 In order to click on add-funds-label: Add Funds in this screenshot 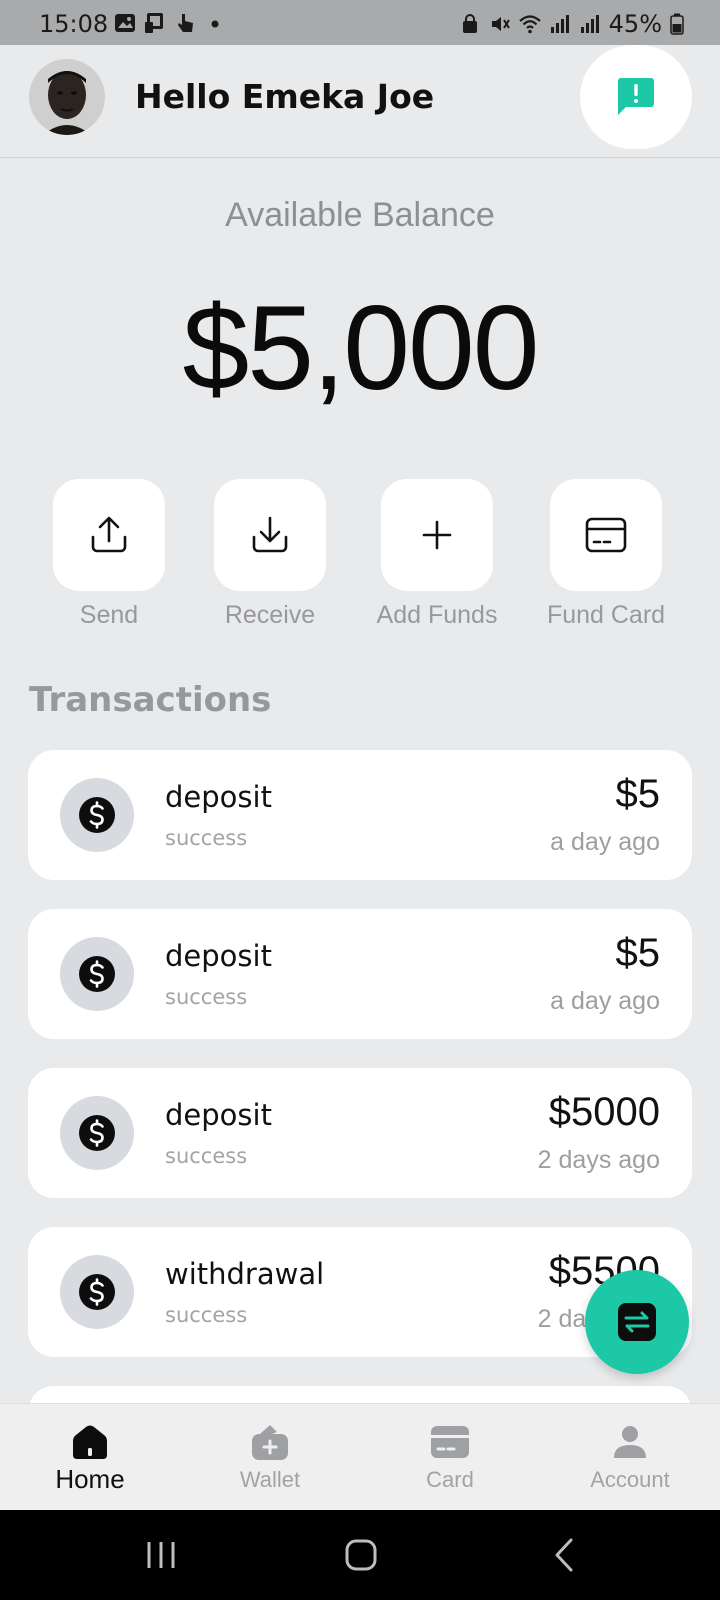, I will do `click(437, 615)`.